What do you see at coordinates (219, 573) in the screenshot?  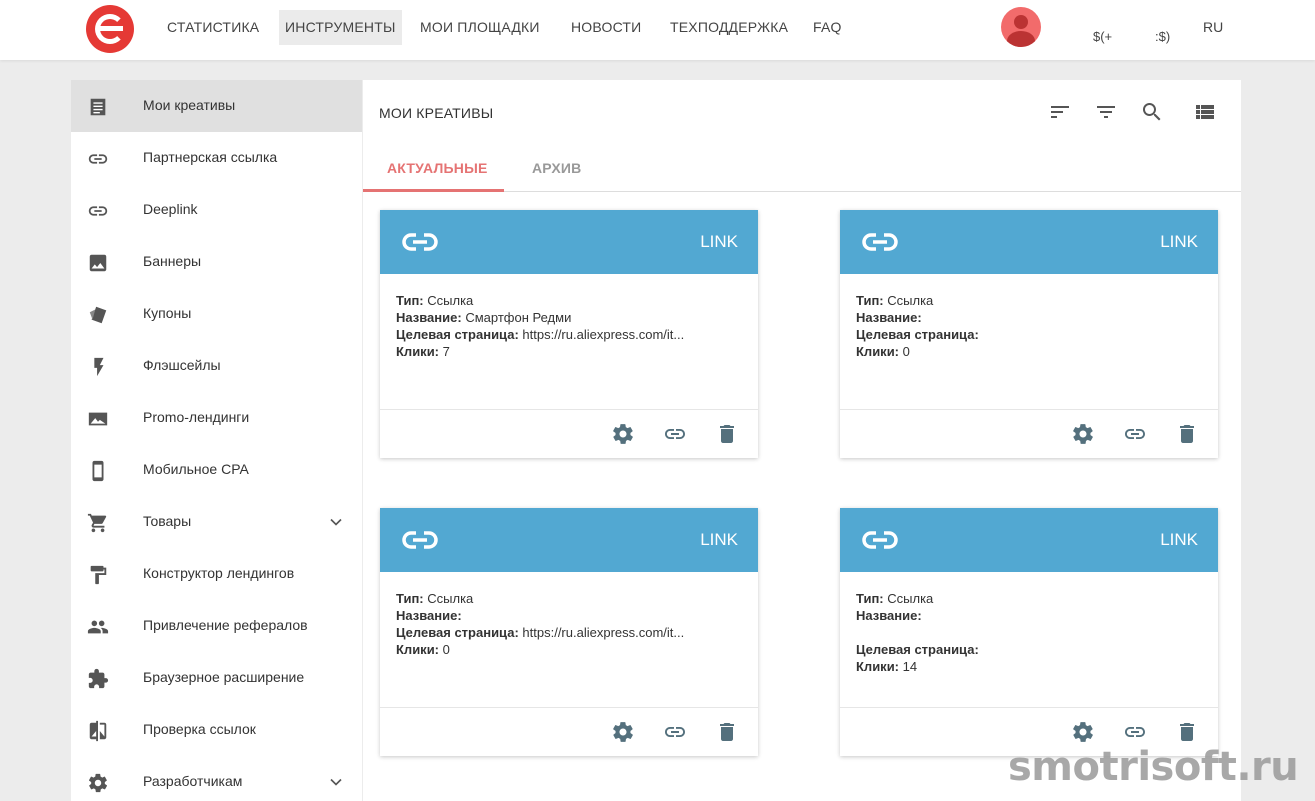 I see `sidebar-item-label: Конструктор лендингов` at bounding box center [219, 573].